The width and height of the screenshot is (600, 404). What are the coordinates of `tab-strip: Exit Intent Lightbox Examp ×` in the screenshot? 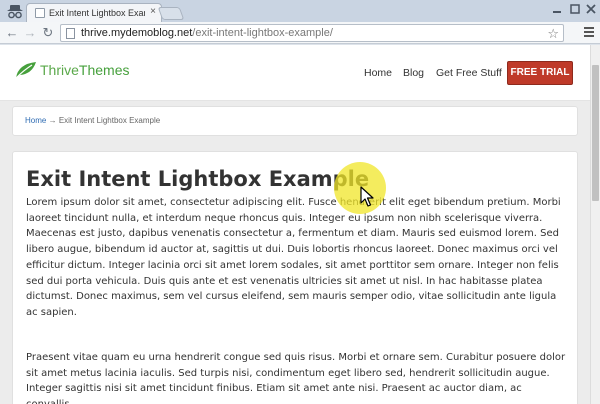 It's located at (300, 11).